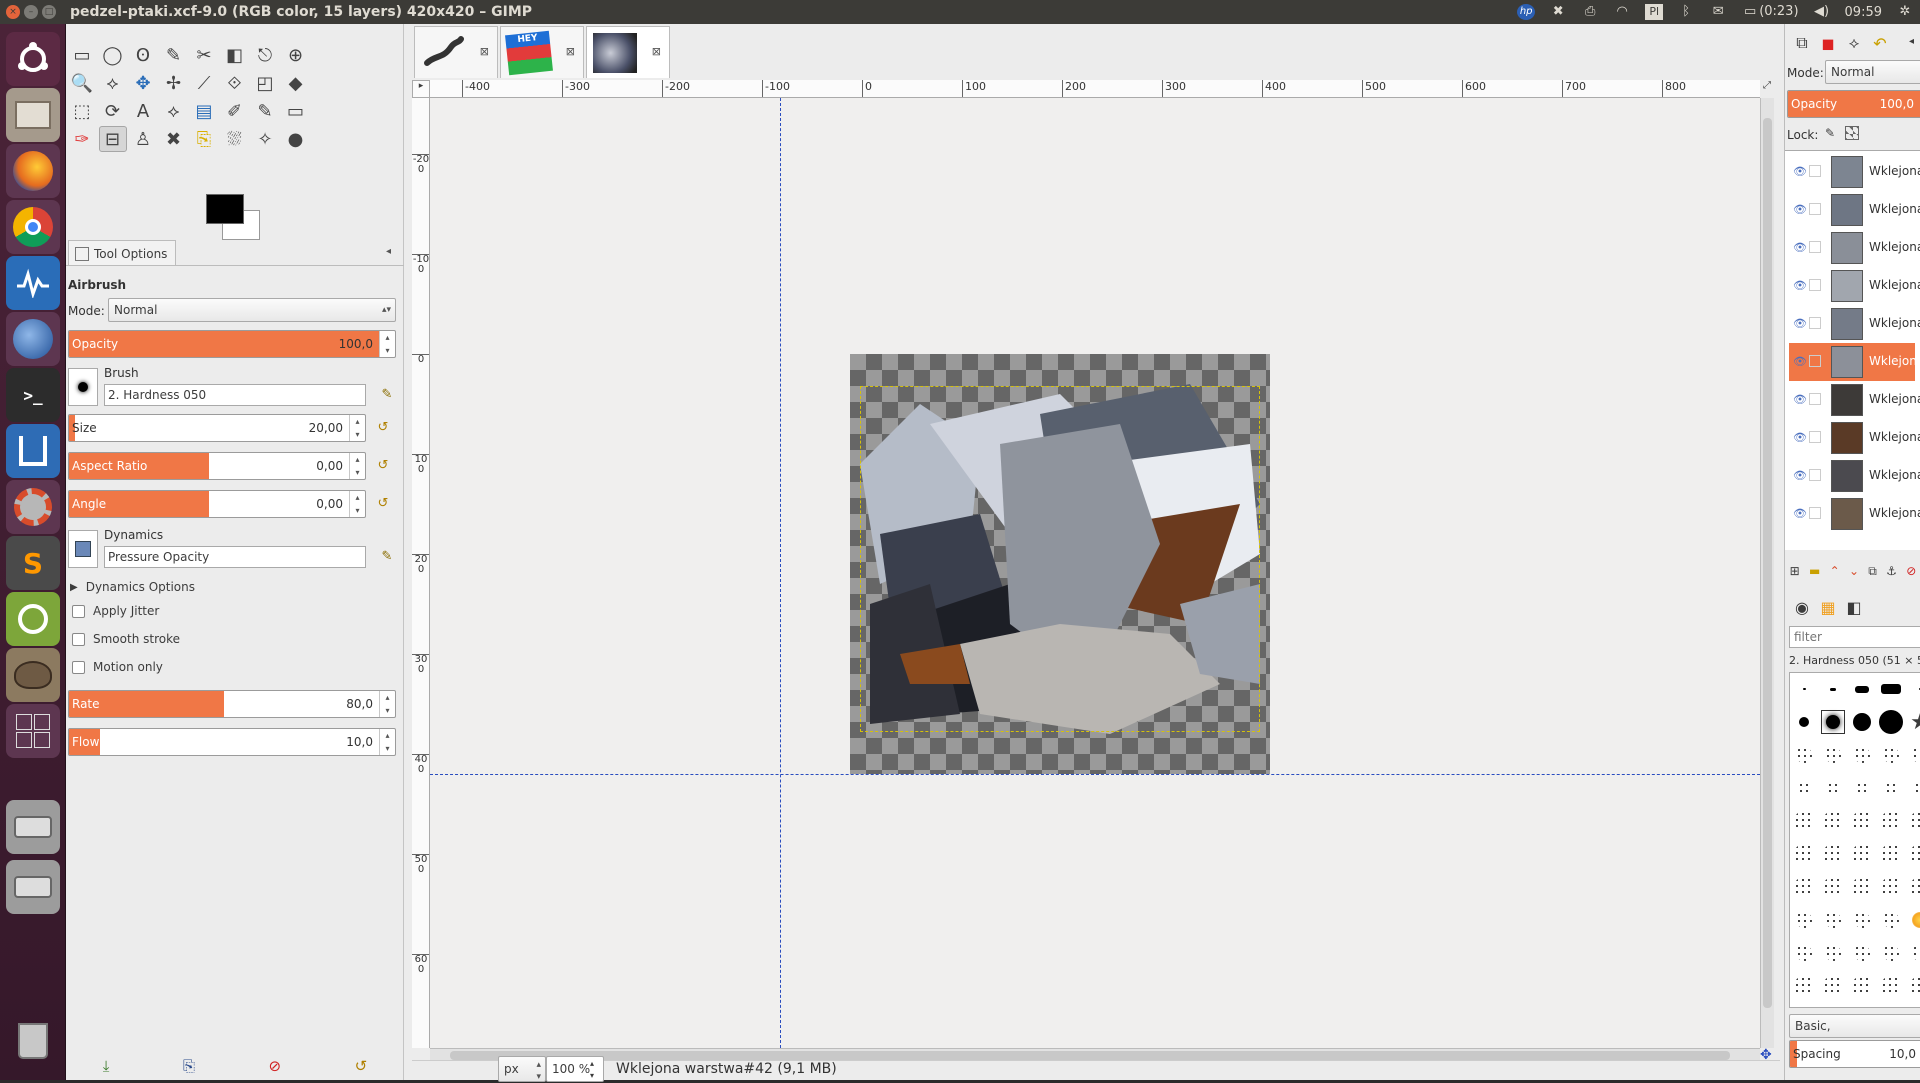 This screenshot has height=1083, width=1920. Describe the element at coordinates (113, 83) in the screenshot. I see `measure-icon: ⟡` at that location.